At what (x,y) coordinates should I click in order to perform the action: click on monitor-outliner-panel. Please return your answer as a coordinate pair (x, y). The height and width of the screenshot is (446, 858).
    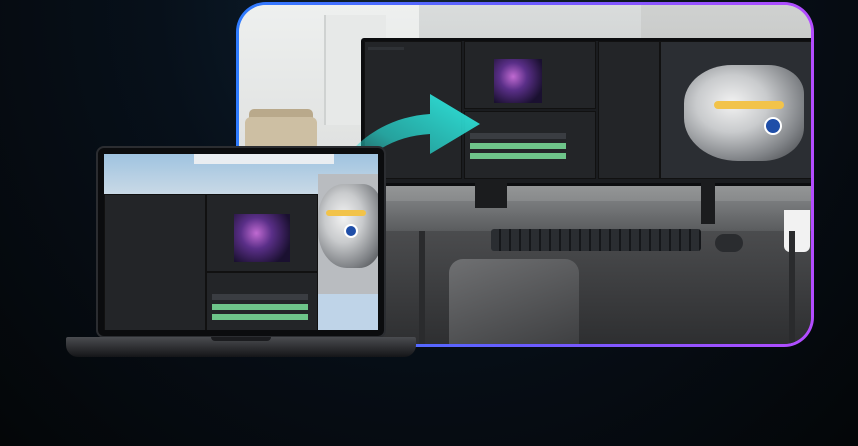
    Looking at the image, I should click on (629, 110).